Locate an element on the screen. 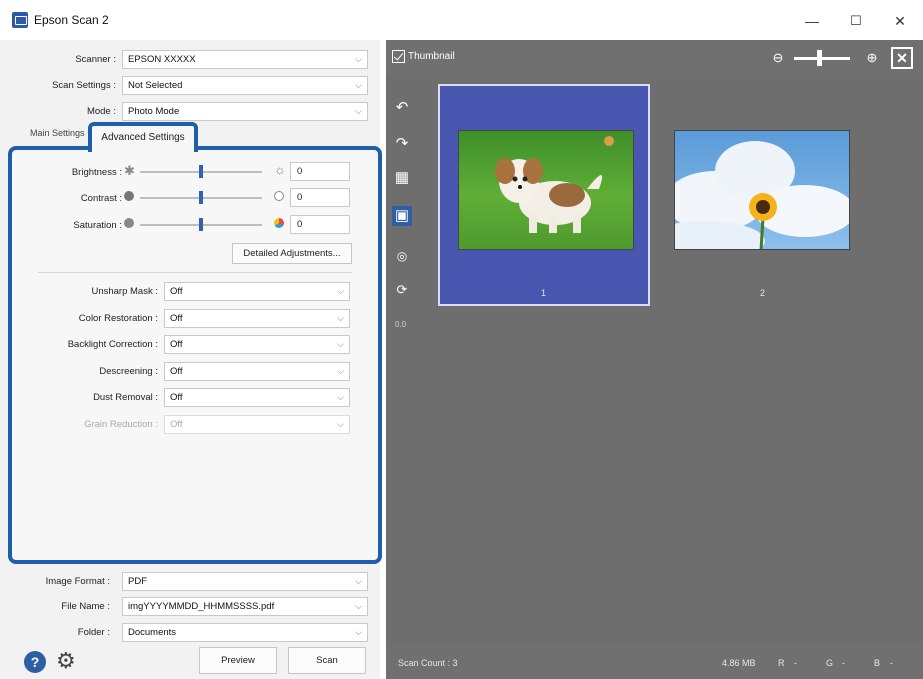 The height and width of the screenshot is (679, 923). file-name-label: File Name : is located at coordinates (85, 606).